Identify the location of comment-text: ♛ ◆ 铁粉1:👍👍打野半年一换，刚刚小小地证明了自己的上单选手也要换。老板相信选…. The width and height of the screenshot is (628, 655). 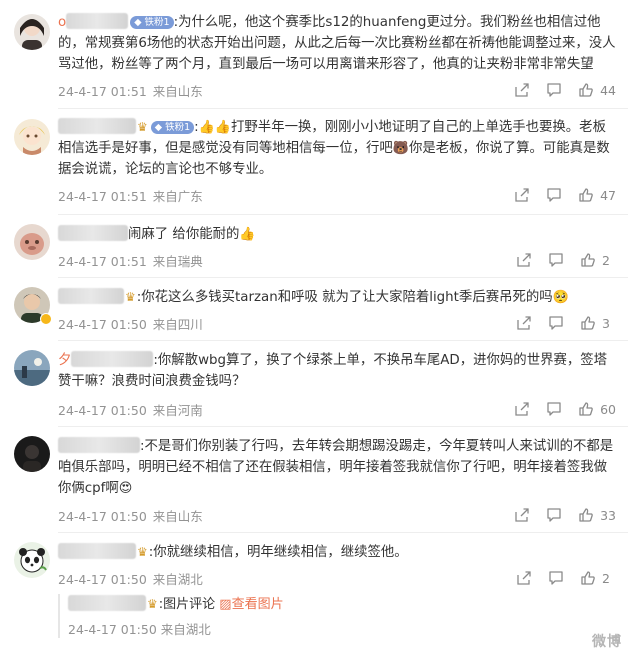
(338, 148).